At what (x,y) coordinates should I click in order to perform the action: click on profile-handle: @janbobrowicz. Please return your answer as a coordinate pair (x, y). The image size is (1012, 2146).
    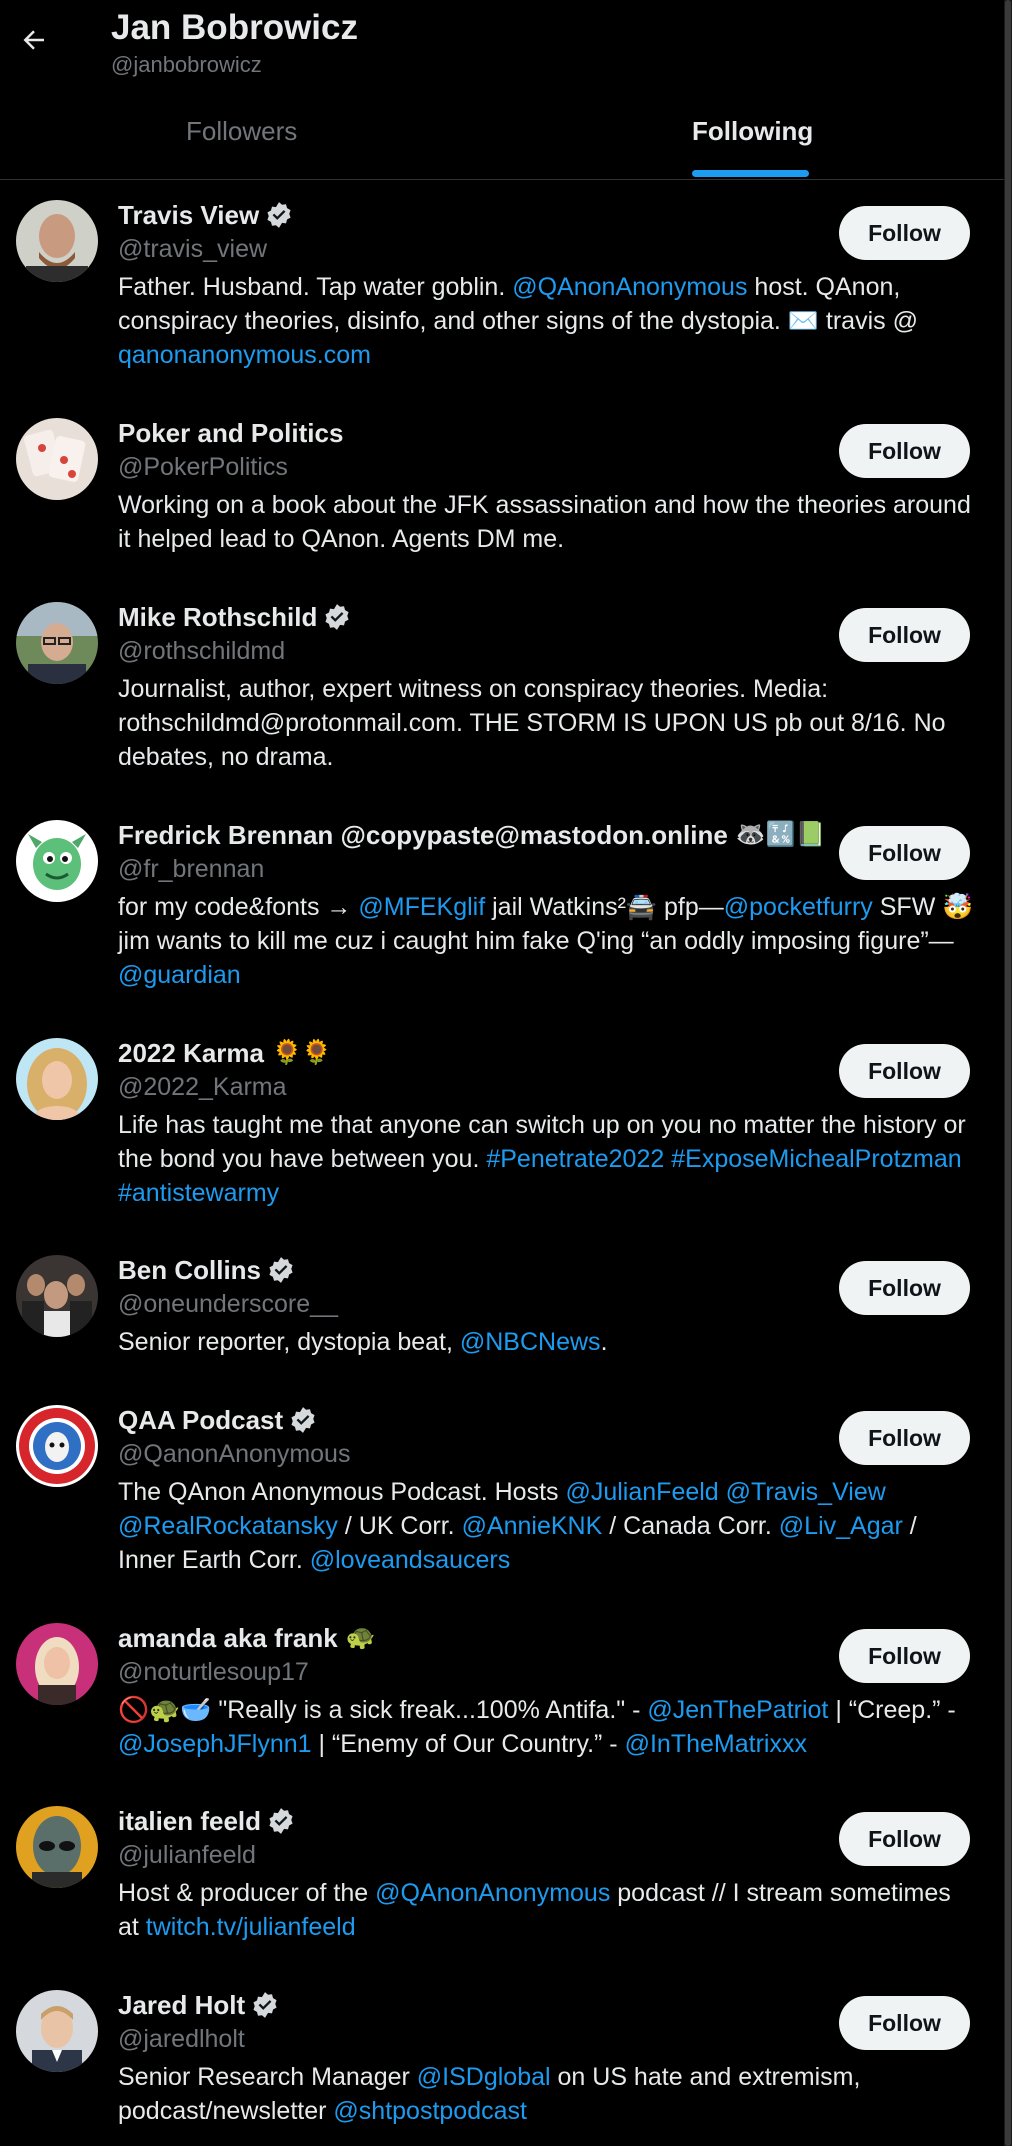
    Looking at the image, I should click on (186, 64).